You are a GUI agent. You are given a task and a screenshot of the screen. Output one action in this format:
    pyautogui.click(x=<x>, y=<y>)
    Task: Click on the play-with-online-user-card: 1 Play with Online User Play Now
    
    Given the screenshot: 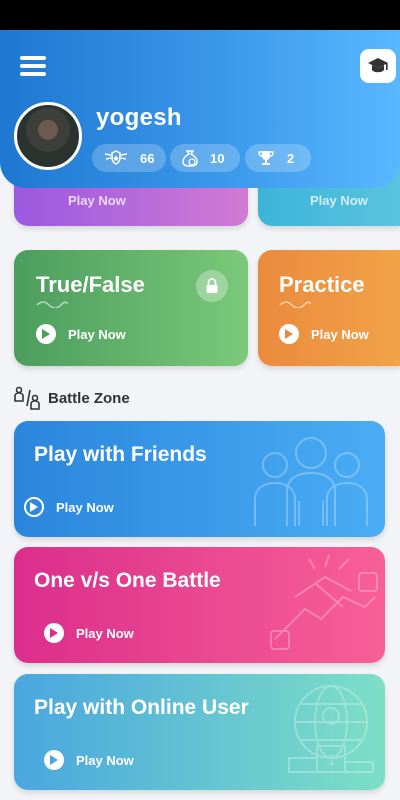 What is the action you would take?
    pyautogui.click(x=199, y=732)
    